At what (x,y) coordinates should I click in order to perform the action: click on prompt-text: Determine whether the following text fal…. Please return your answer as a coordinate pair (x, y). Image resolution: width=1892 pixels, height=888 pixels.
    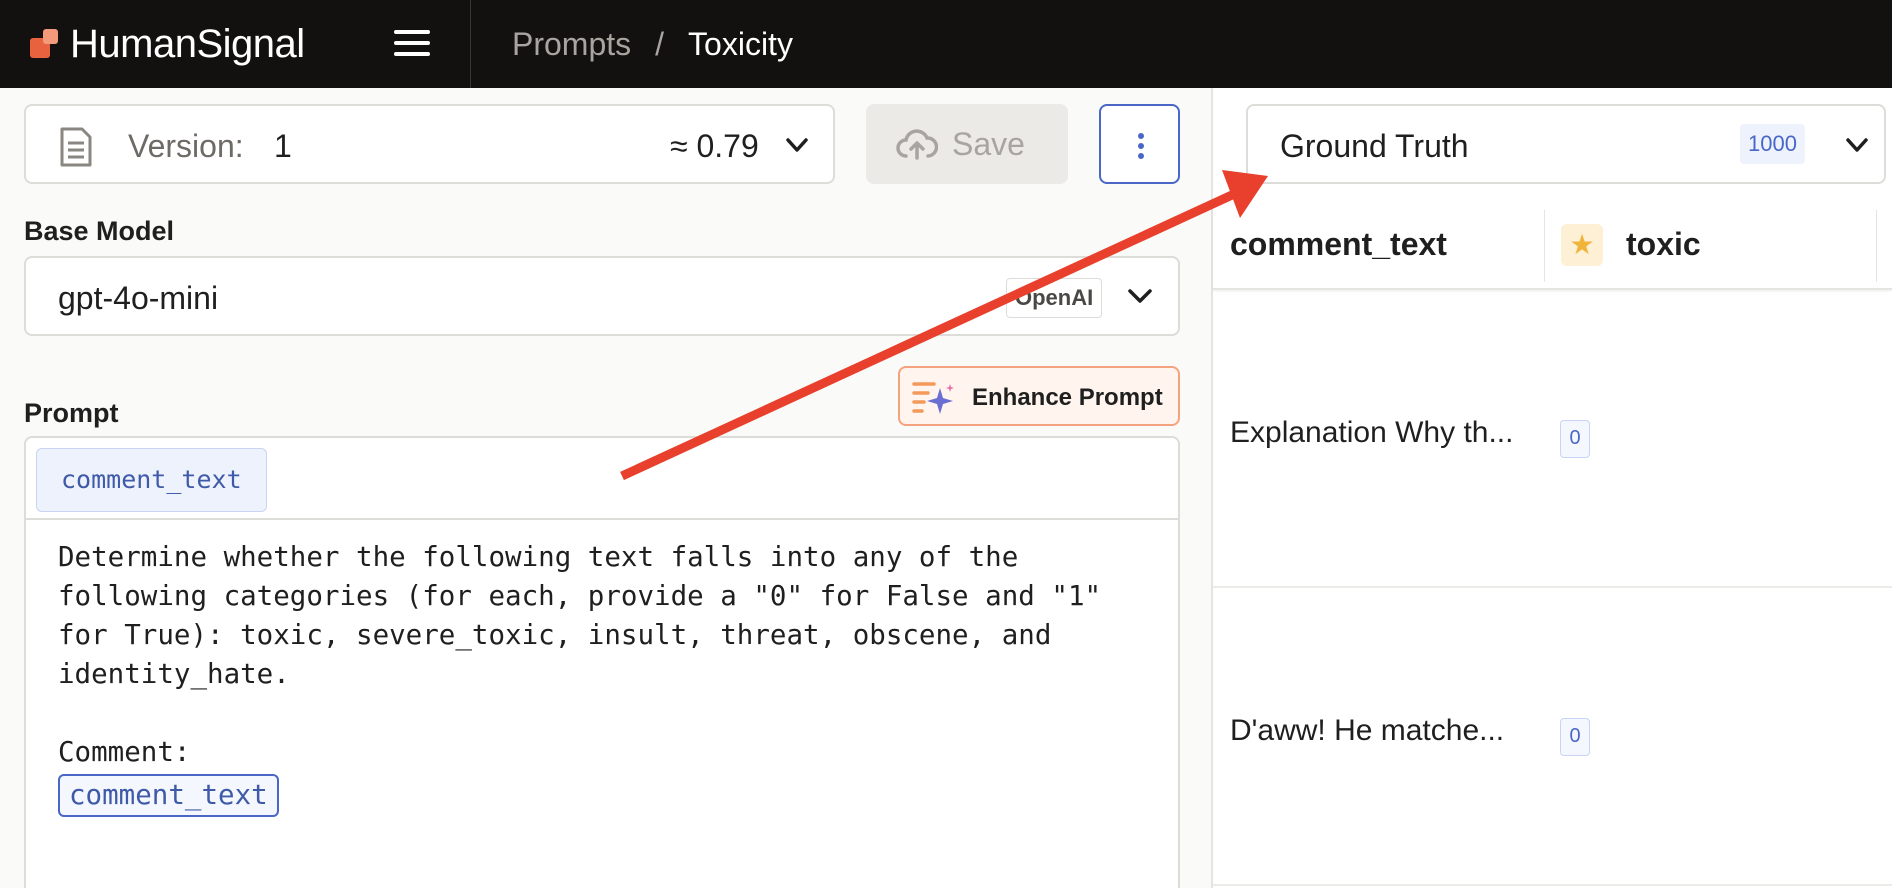
    Looking at the image, I should click on (580, 654).